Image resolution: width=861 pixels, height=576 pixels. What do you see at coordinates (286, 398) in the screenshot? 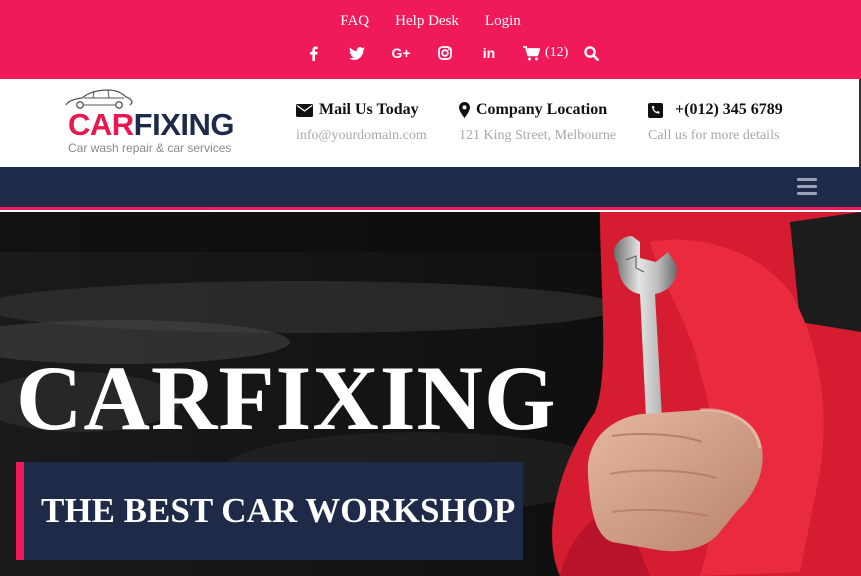
I see `hero-title: CARFIXING` at bounding box center [286, 398].